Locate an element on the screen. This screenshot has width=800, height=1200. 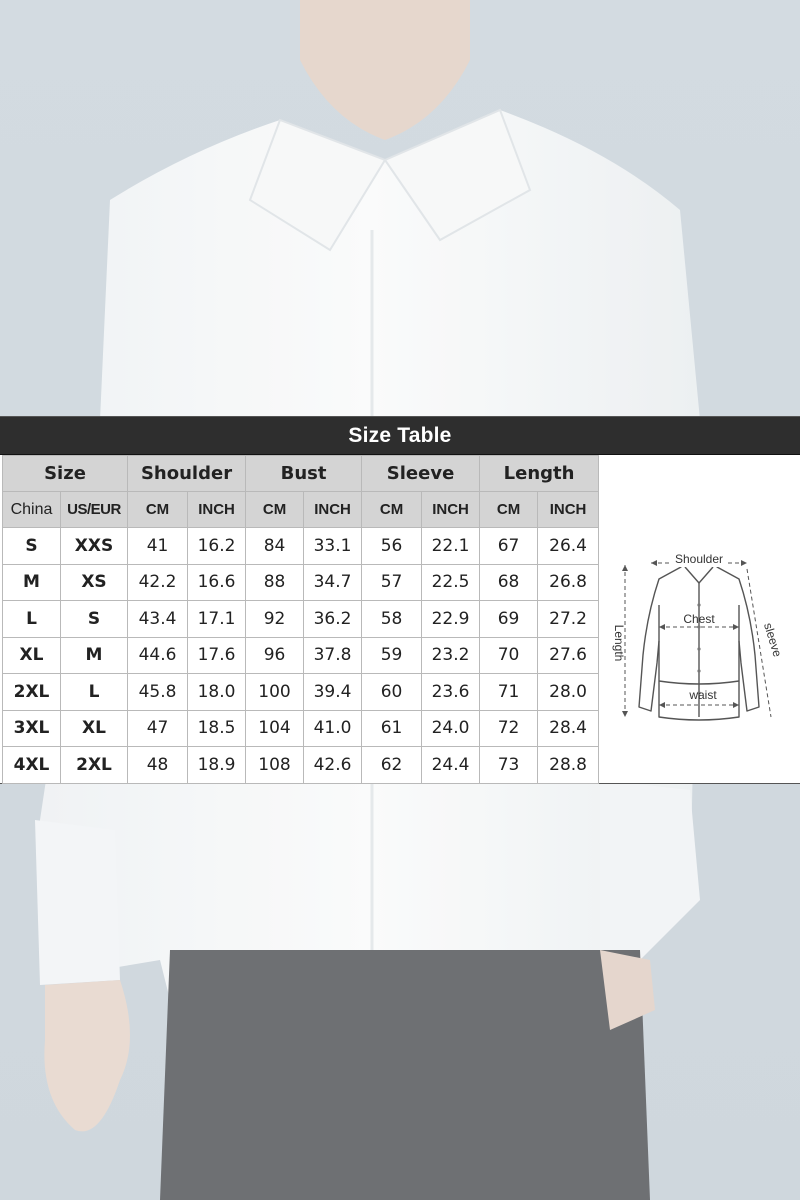
us-eur-size-cell: L is located at coordinates (94, 692).